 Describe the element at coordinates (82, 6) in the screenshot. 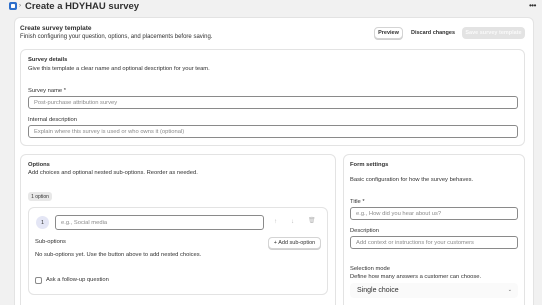

I see `page-title: Create a HDYHAU survey` at that location.